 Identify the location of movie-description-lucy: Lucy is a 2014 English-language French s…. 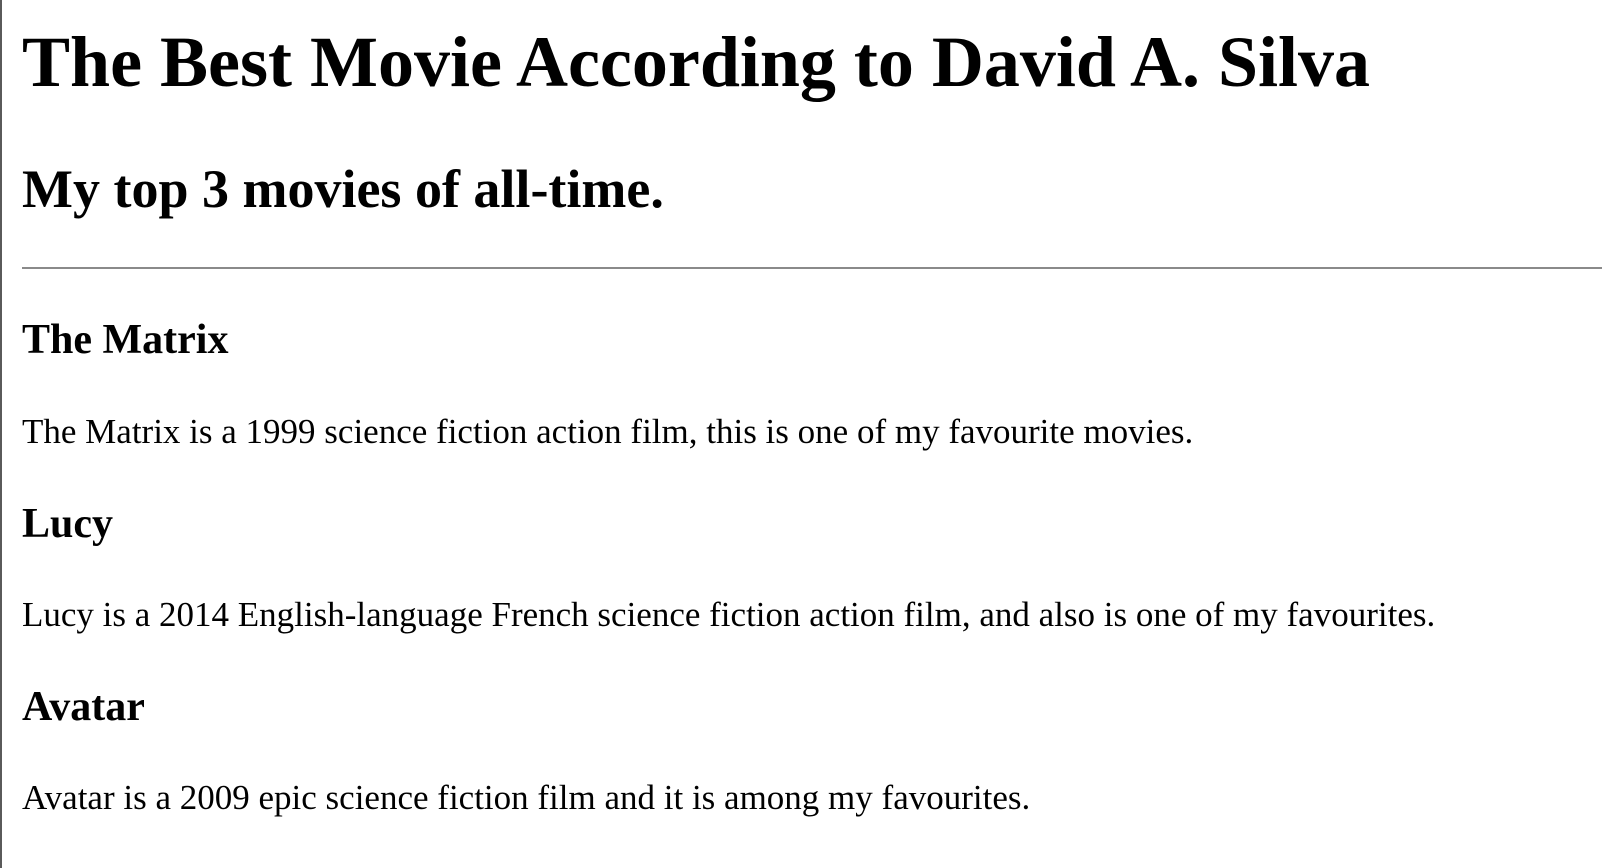
(729, 614).